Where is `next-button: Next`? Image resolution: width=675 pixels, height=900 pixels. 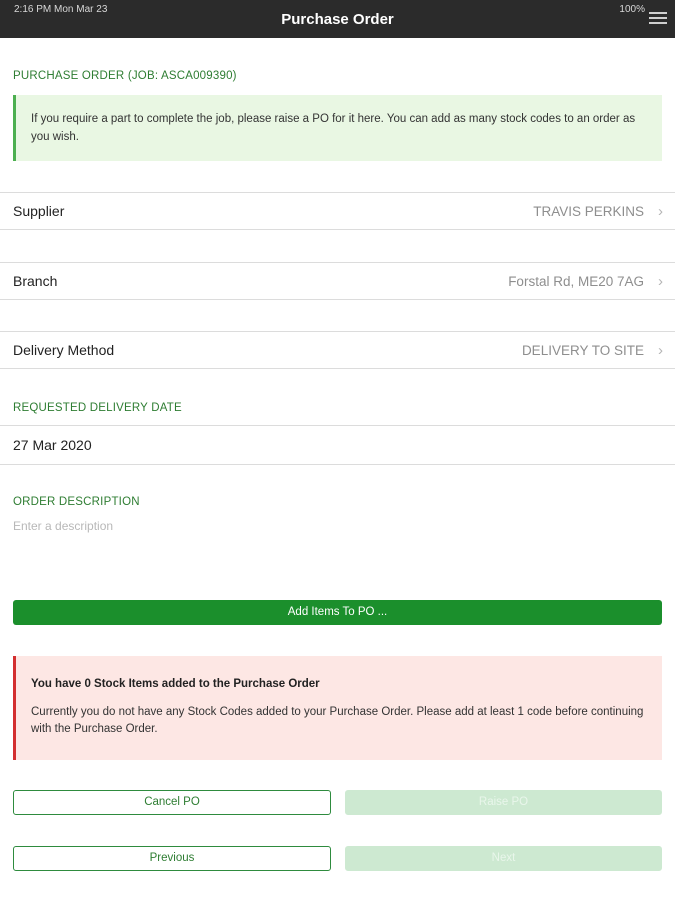
next-button: Next is located at coordinates (503, 858).